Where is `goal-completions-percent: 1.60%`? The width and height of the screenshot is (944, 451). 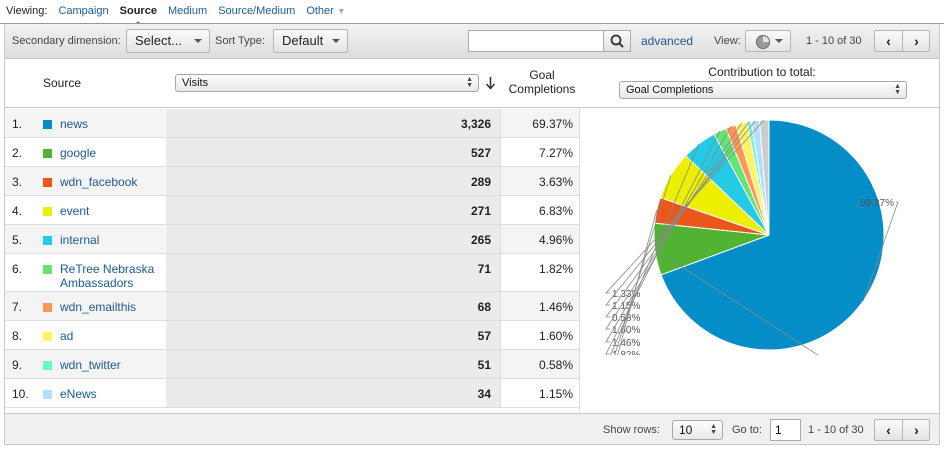
goal-completions-percent: 1.60% is located at coordinates (539, 335).